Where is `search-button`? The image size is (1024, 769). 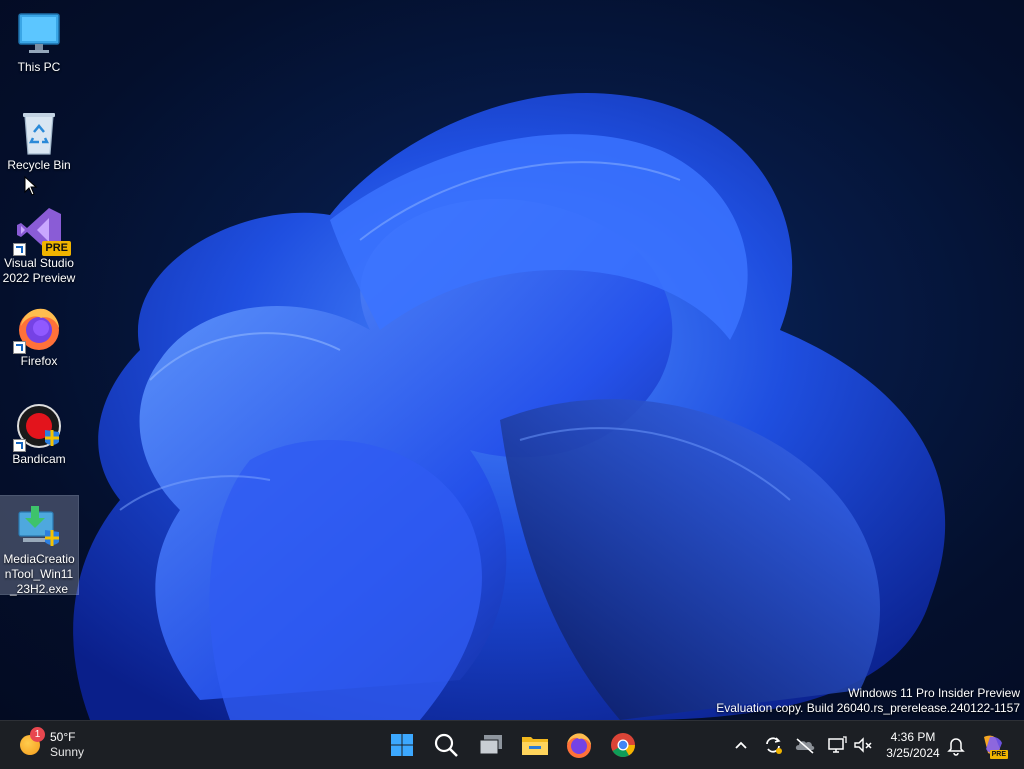
search-button is located at coordinates (446, 745).